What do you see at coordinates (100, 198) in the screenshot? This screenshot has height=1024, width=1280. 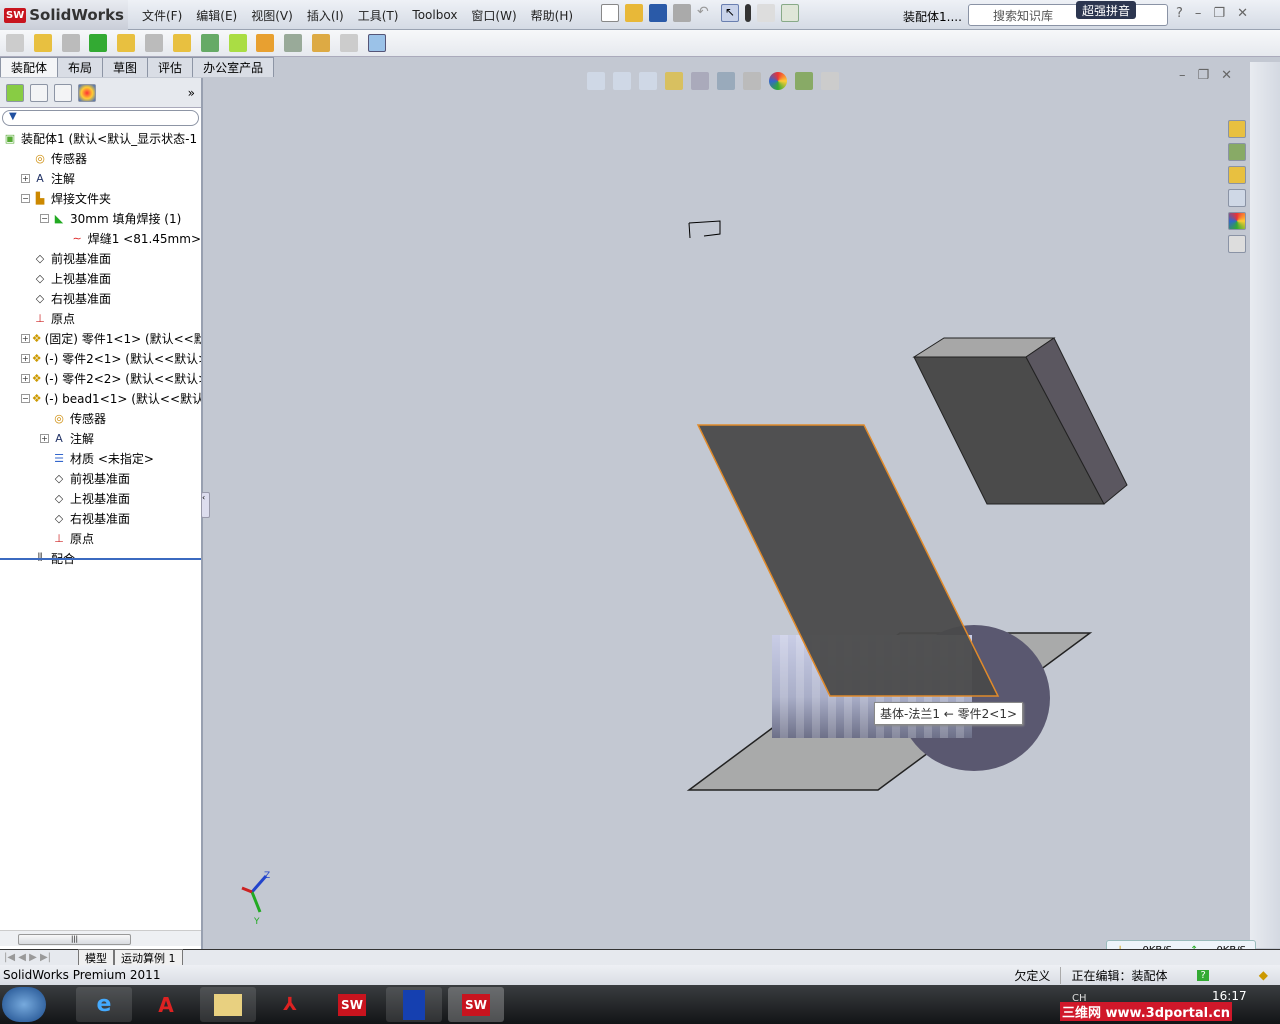 I see `tree-item: − ▙ 焊接文件夹` at bounding box center [100, 198].